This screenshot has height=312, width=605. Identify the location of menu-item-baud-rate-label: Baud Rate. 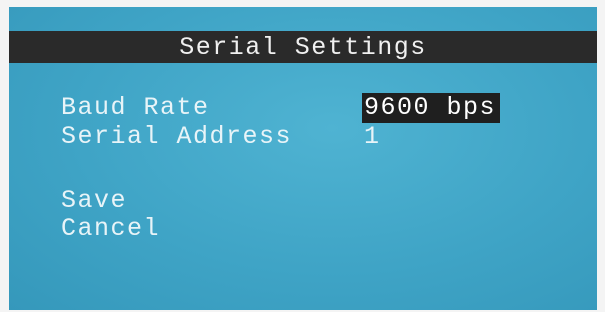
(135, 107).